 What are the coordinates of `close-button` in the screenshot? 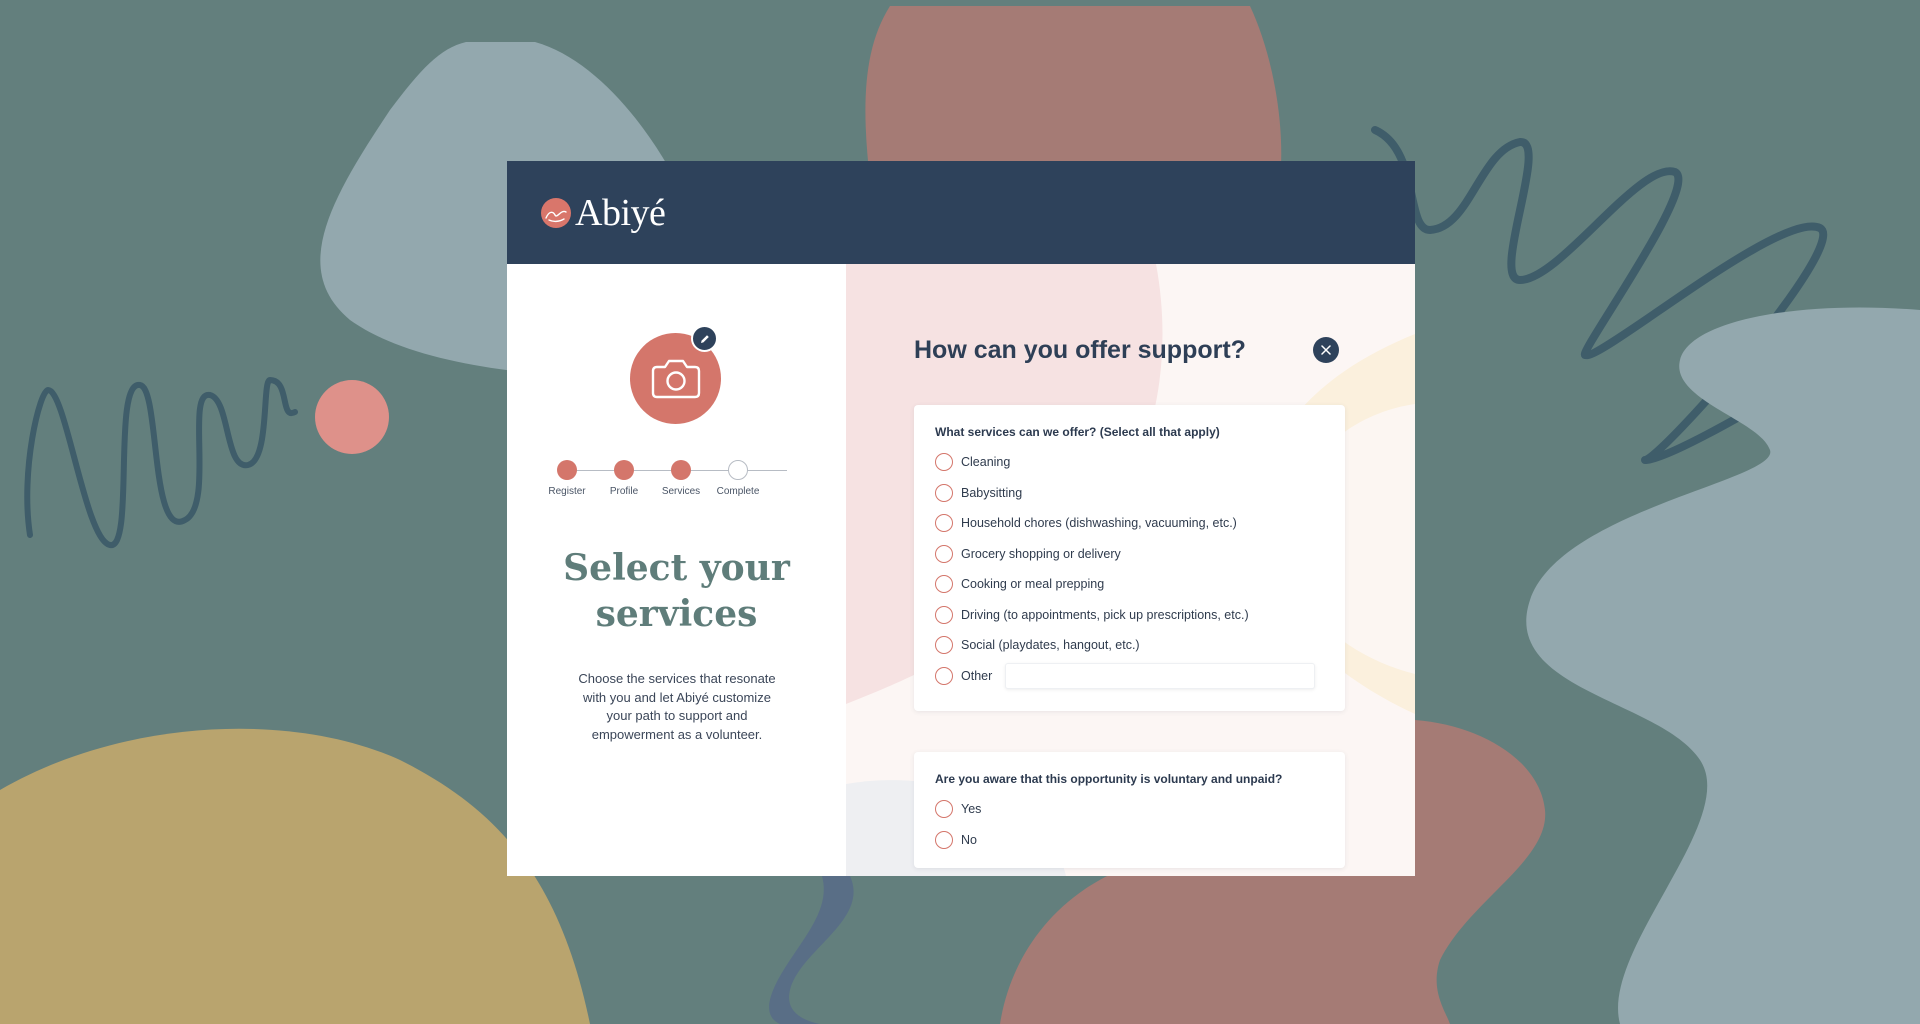 It's located at (1326, 350).